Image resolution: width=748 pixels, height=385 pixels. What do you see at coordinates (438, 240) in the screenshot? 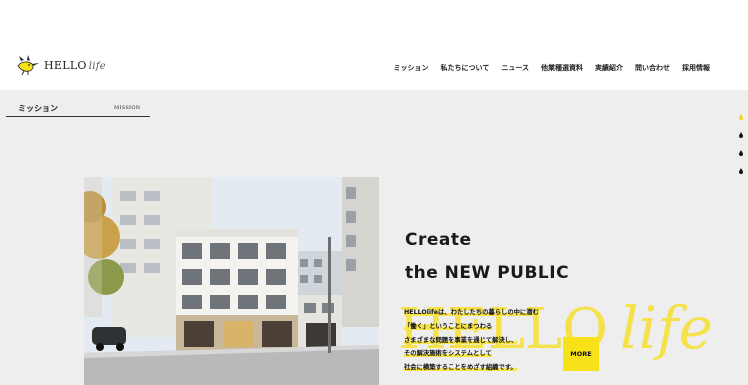
I see `headline-line-1: Create` at bounding box center [438, 240].